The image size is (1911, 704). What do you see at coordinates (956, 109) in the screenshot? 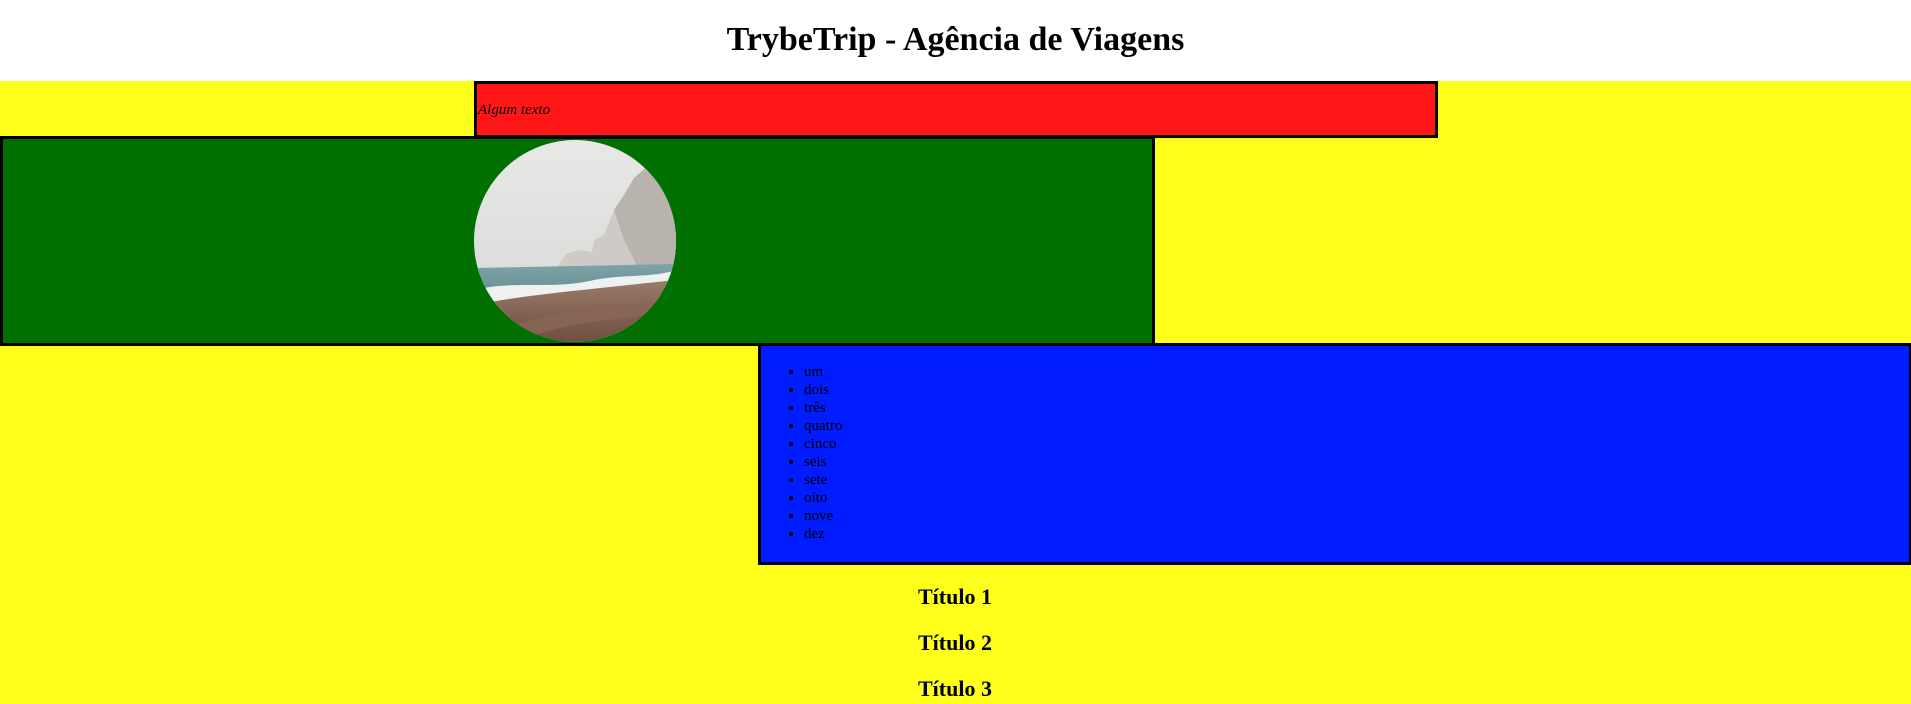
I see `red-text-box: Algum texto` at bounding box center [956, 109].